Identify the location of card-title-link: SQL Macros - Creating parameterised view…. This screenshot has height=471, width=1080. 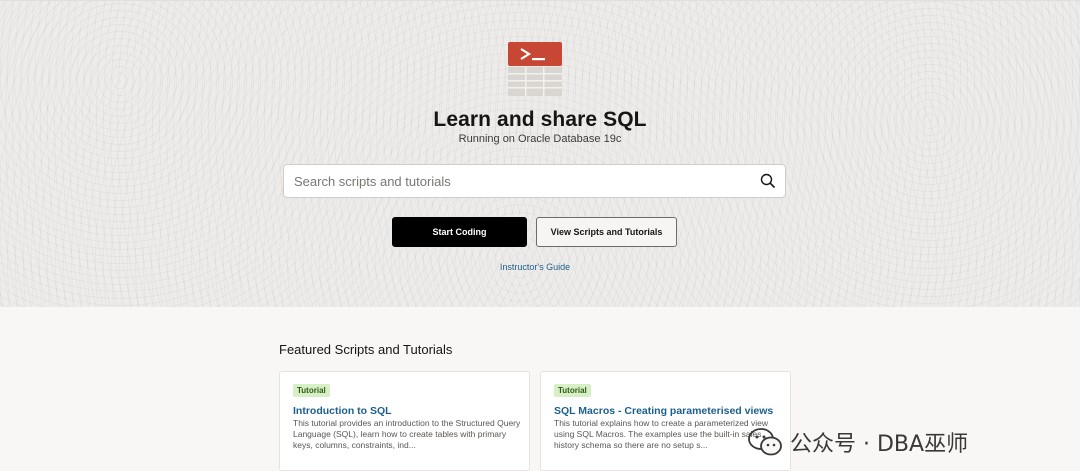
(663, 411).